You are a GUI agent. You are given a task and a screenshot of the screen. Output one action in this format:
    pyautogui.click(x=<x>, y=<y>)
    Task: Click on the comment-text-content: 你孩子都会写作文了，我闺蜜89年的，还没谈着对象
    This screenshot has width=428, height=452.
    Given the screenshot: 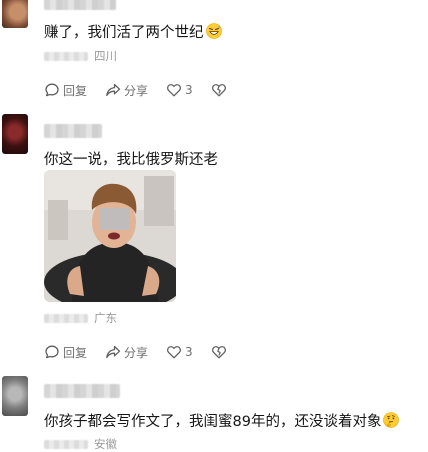 What is the action you would take?
    pyautogui.click(x=213, y=422)
    